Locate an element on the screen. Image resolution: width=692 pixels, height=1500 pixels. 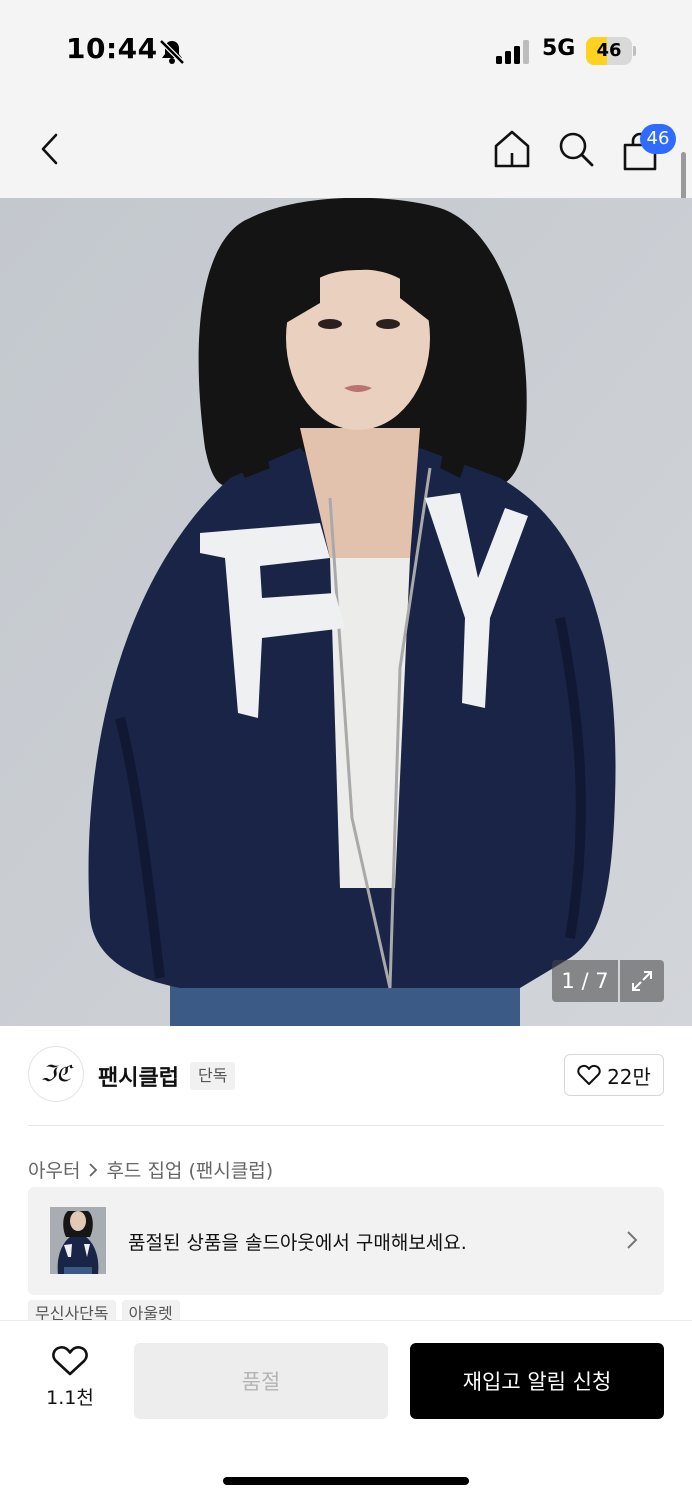
battery-nub is located at coordinates (634, 51).